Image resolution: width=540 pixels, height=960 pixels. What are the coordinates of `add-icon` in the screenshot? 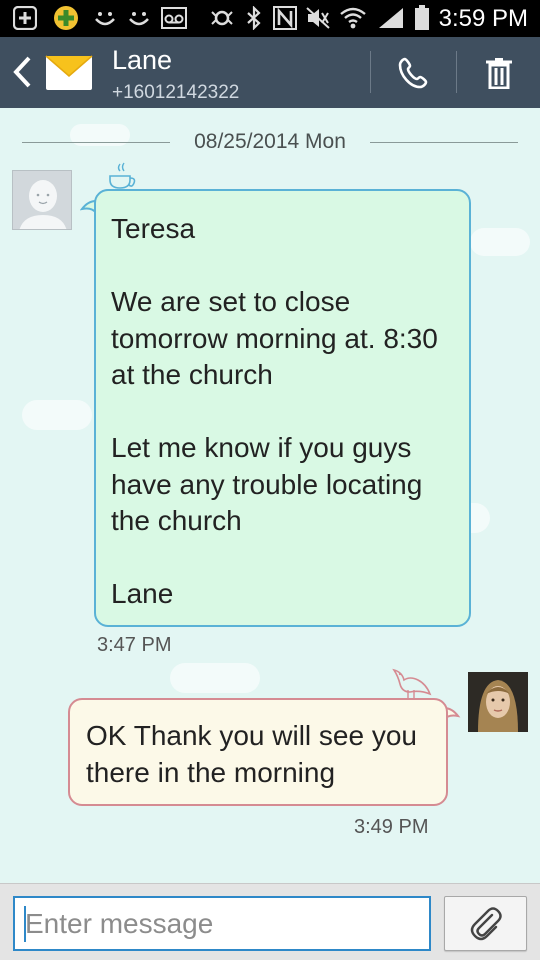 It's located at (25, 18).